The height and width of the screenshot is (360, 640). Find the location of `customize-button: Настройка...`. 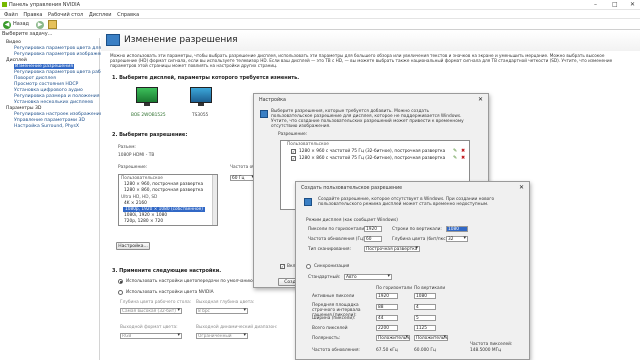

customize-button: Настройка... is located at coordinates (133, 246).